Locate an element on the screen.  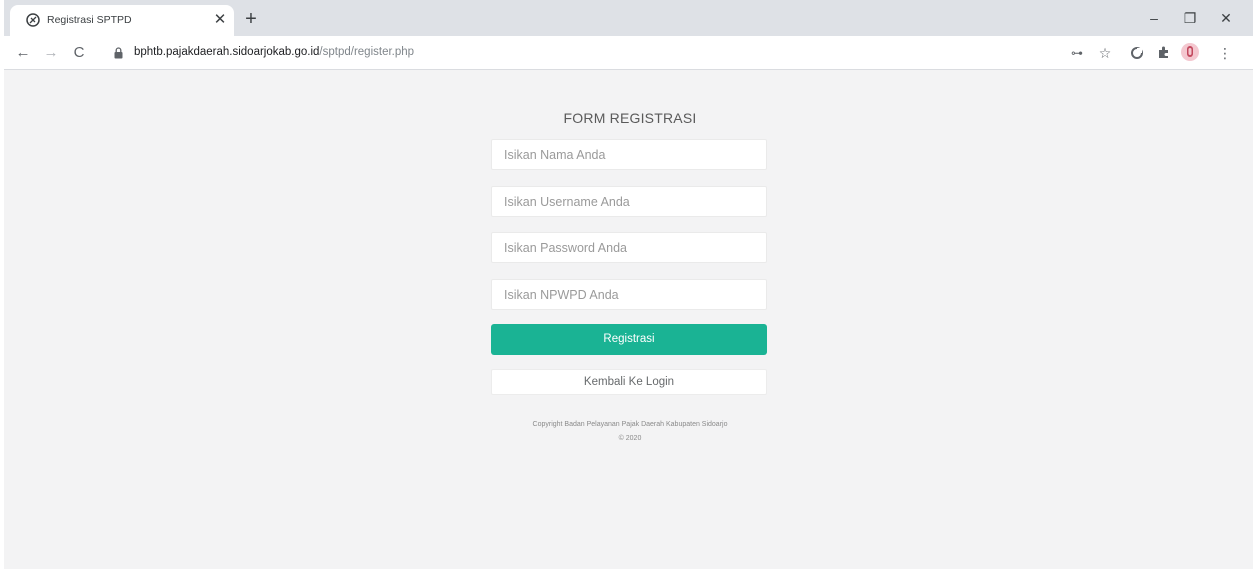
restore-icon: ❐ is located at coordinates (1190, 18).